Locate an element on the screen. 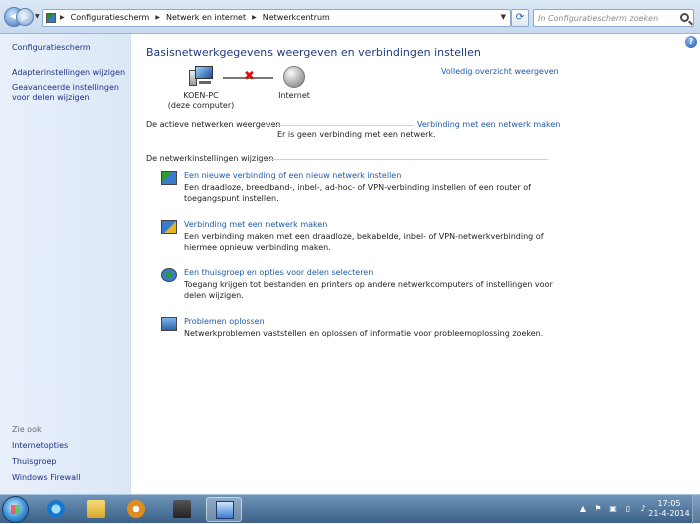 The image size is (700, 524). computer-icon is located at coordinates (202, 77).